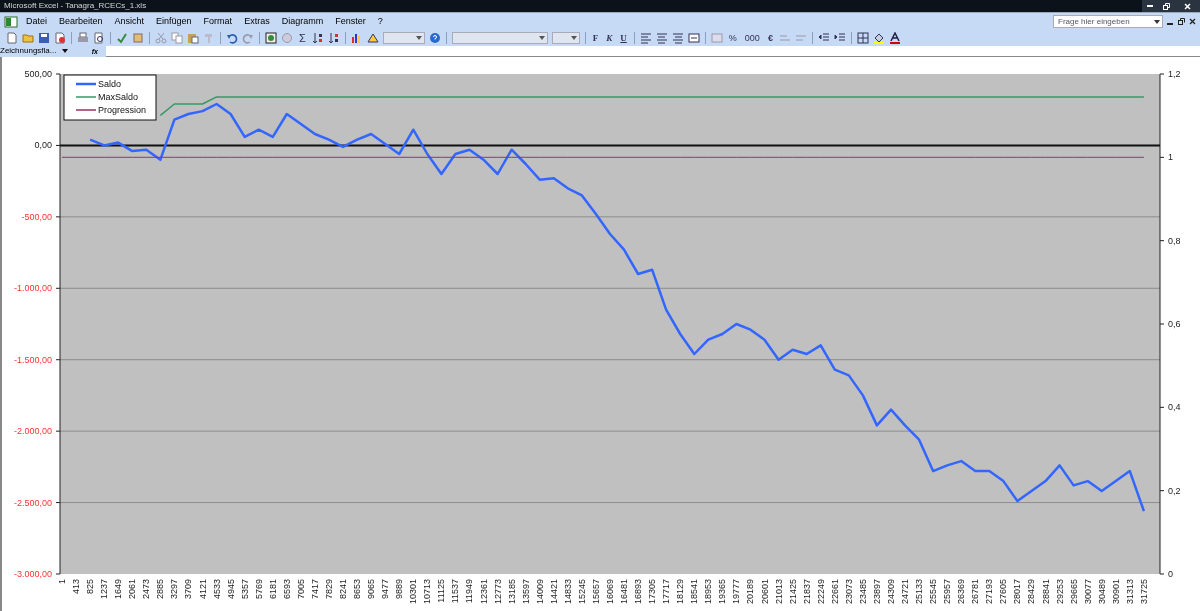 This screenshot has width=1200, height=611. I want to click on legend-label: MaxSaldo, so click(118, 97).